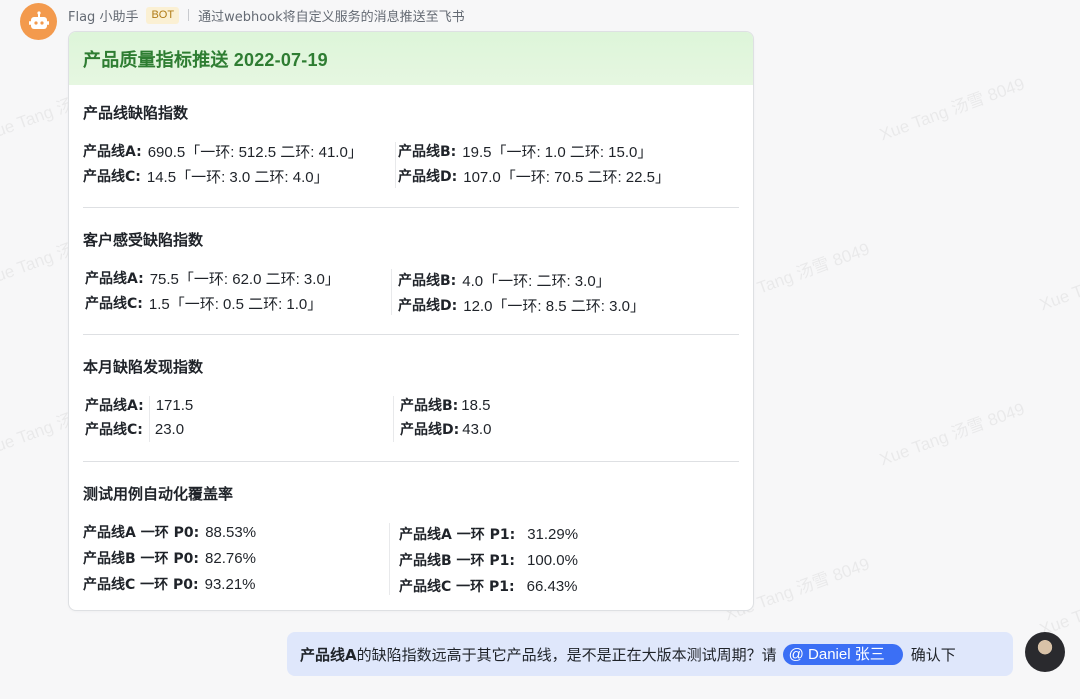 This screenshot has width=1080, height=699. What do you see at coordinates (169, 584) in the screenshot?
I see `metric-cell: 产品线C 一环 P0: 93.21%` at bounding box center [169, 584].